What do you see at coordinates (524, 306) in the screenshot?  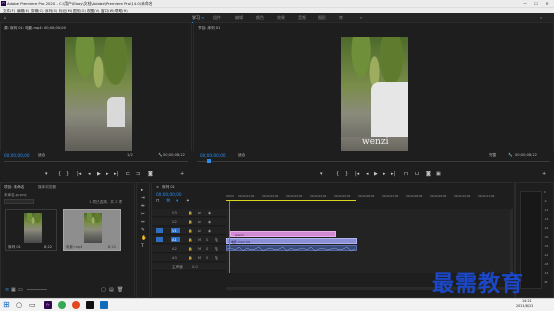 I see `clock-date: 2021/8/22` at bounding box center [524, 306].